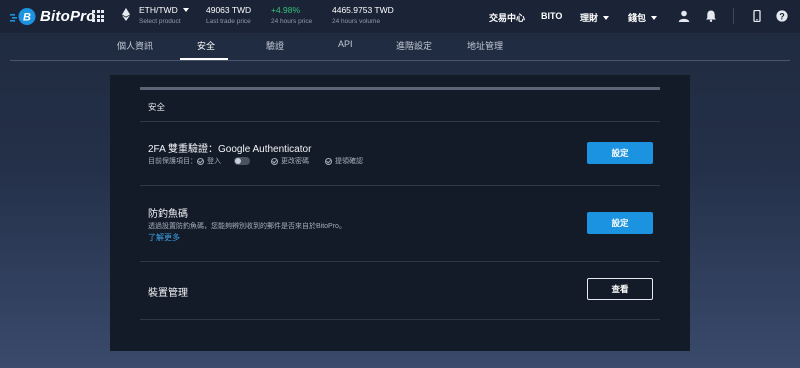 The image size is (800, 368). What do you see at coordinates (206, 45) in the screenshot?
I see `tab-security: 安全` at bounding box center [206, 45].